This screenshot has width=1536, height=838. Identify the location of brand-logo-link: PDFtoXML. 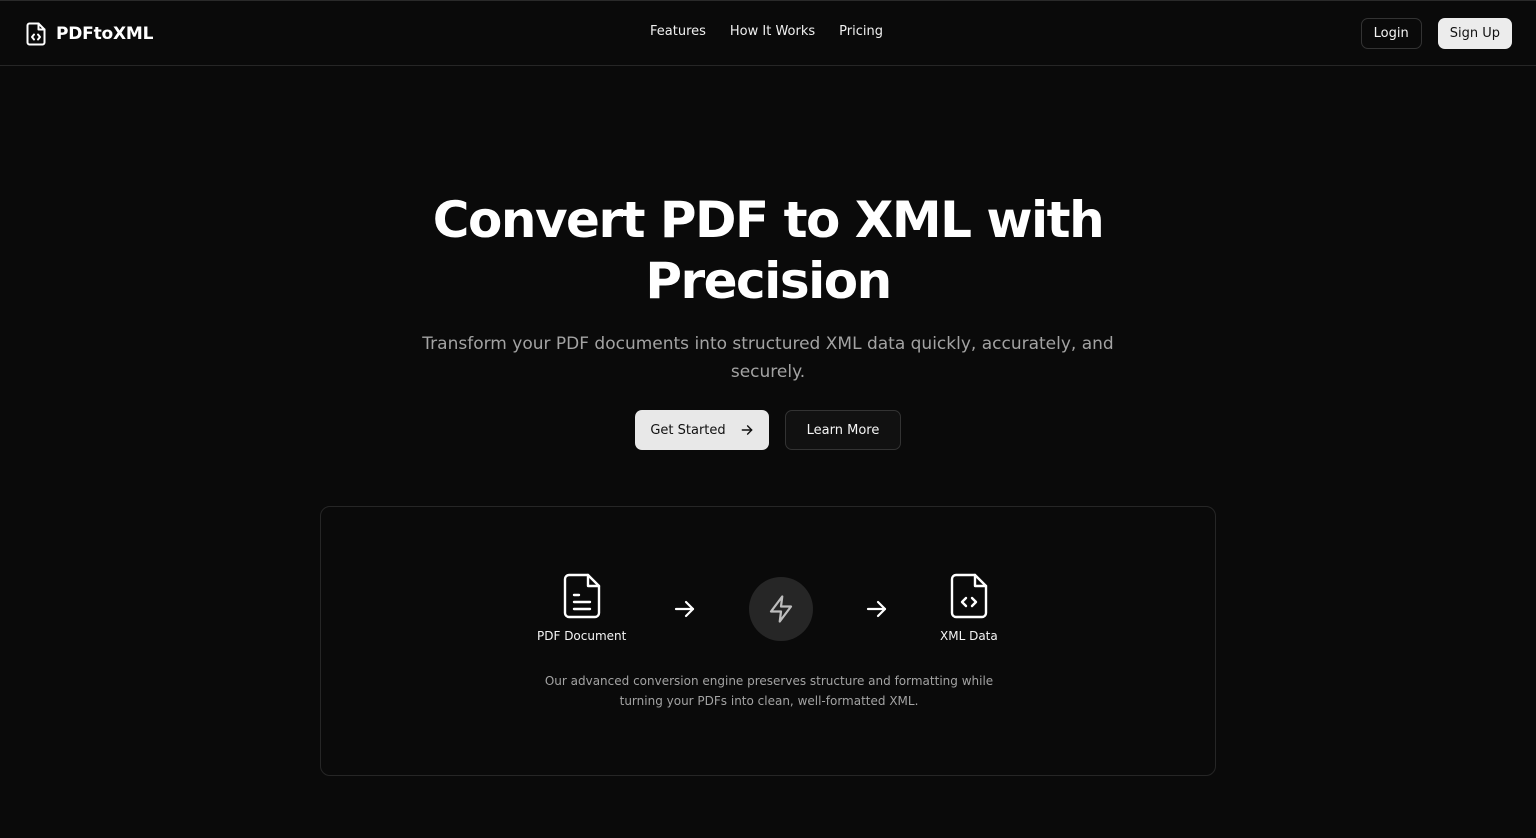
(89, 34).